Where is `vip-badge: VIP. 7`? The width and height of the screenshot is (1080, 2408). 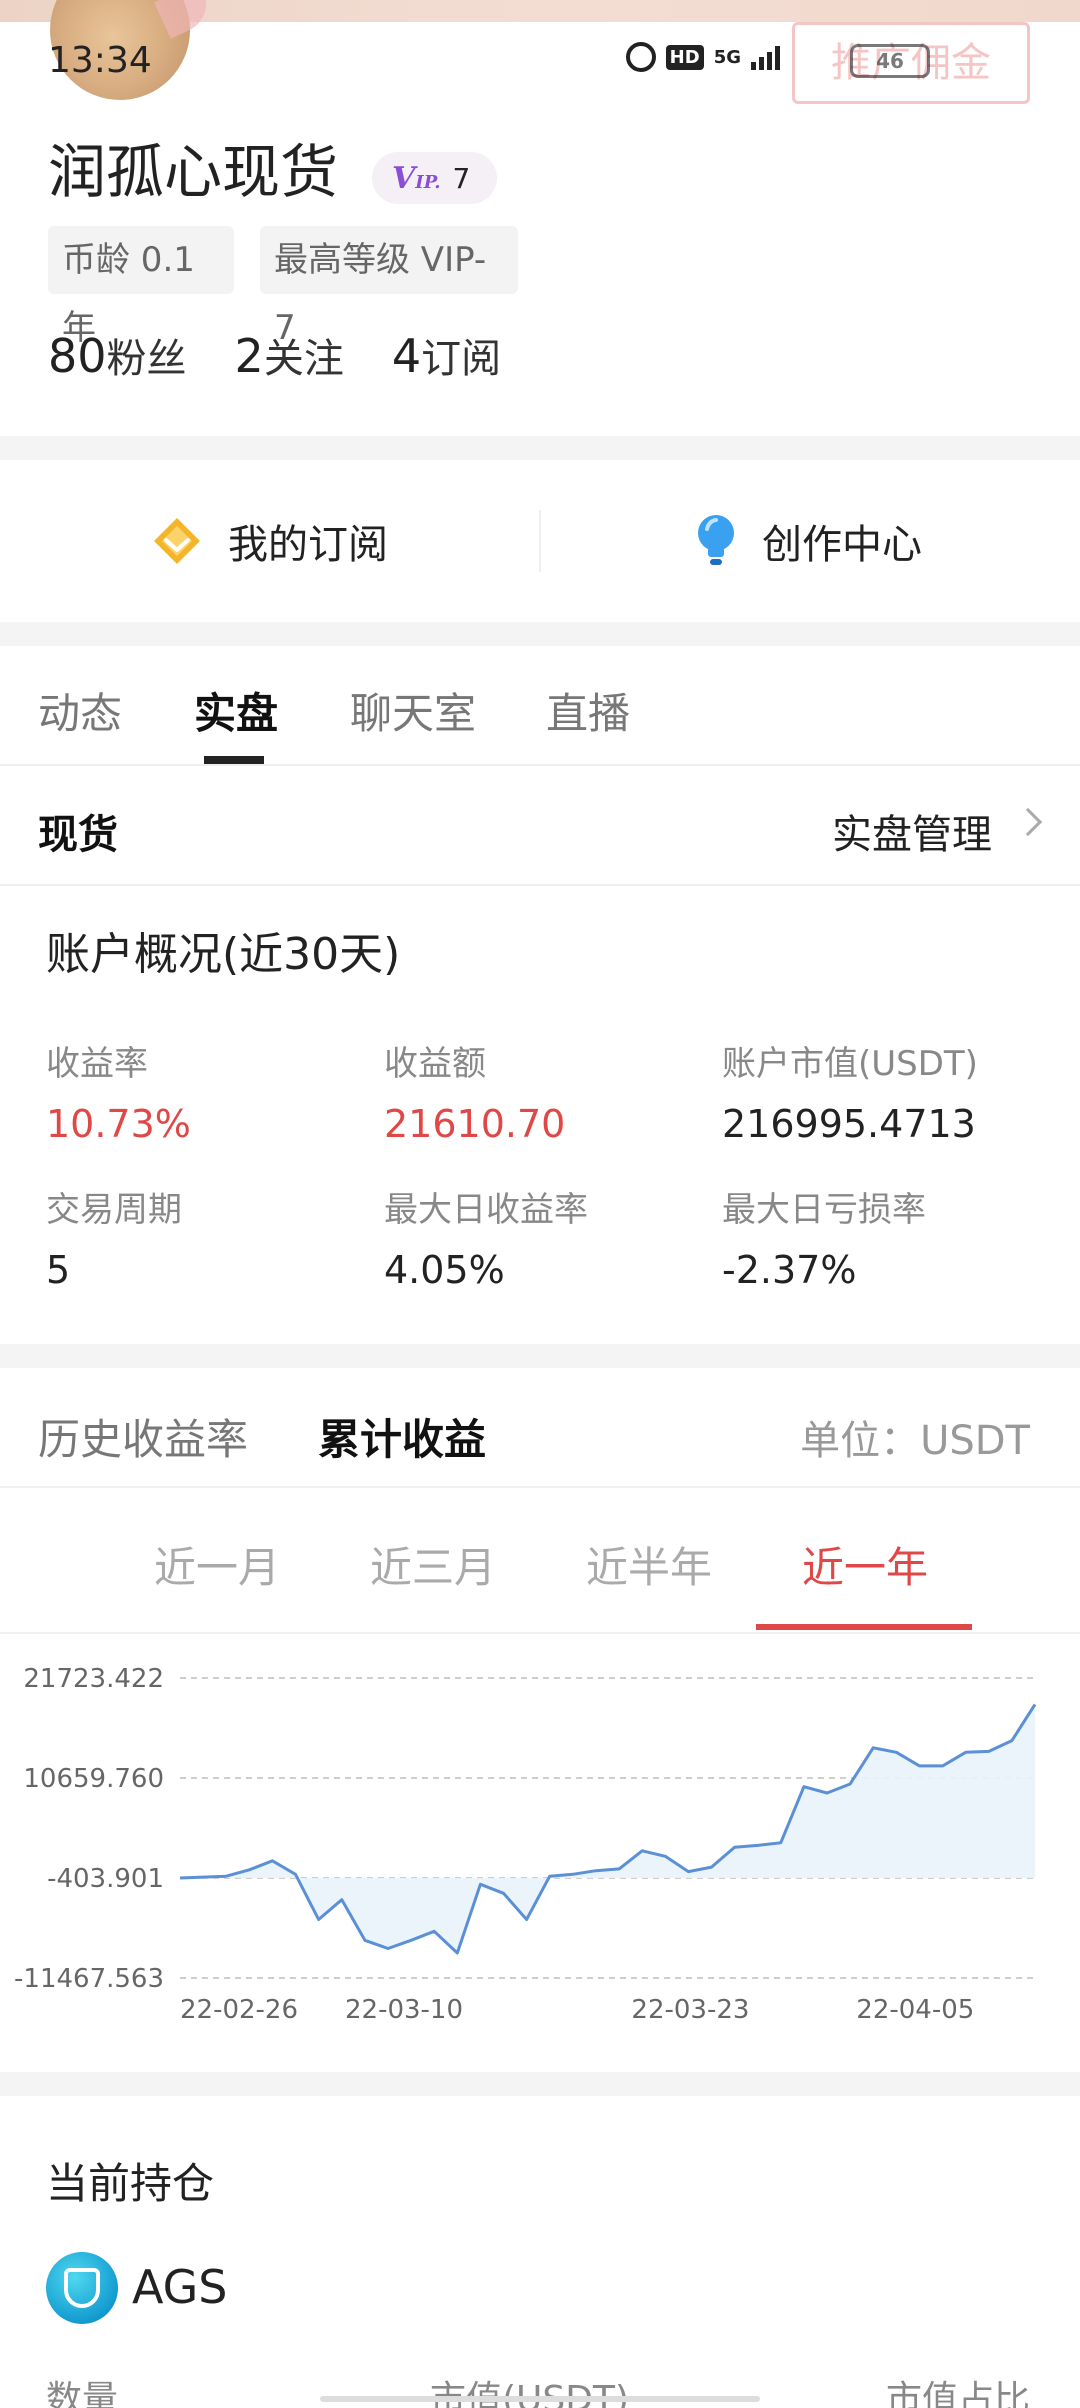
vip-badge: VIP. 7 is located at coordinates (434, 178).